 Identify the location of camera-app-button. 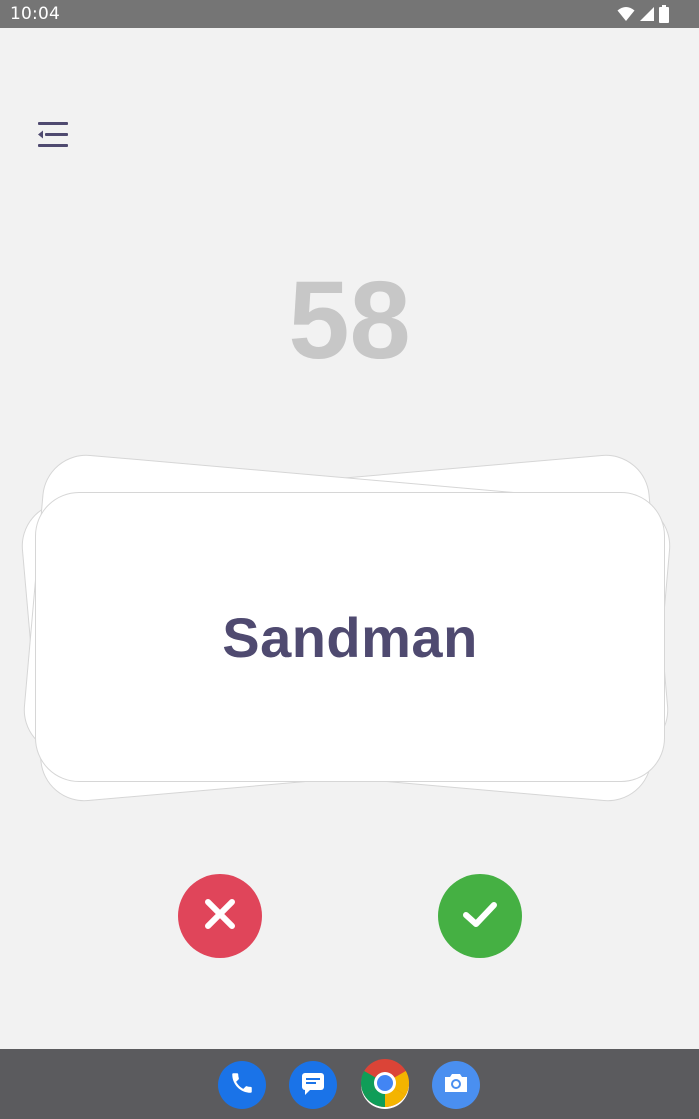
(456, 1085).